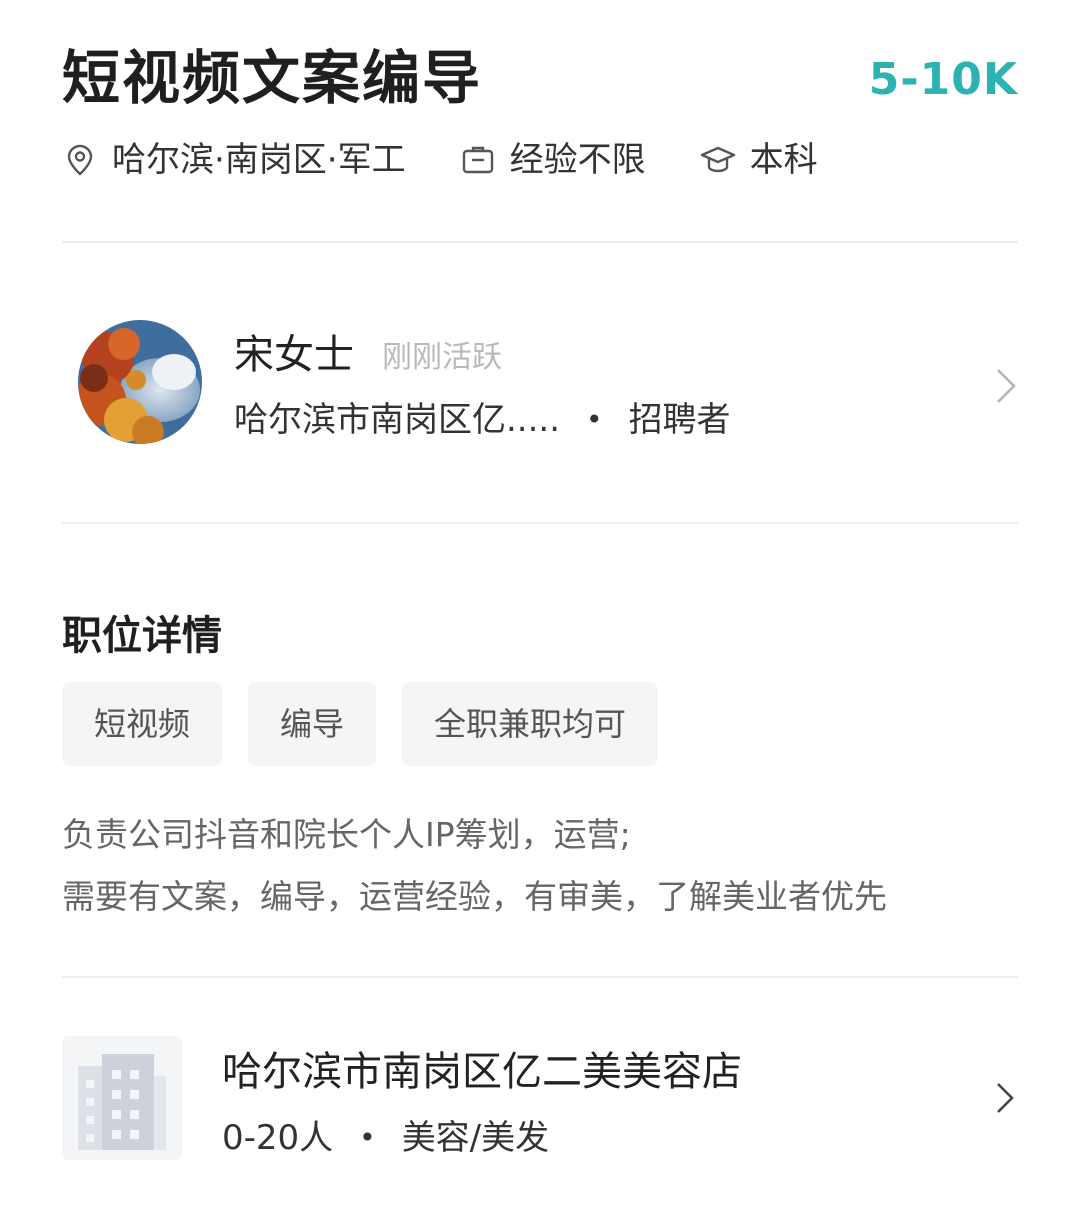  I want to click on recruiter-info: 哈尔滨市南岗区亿..... • 招聘者, so click(482, 420).